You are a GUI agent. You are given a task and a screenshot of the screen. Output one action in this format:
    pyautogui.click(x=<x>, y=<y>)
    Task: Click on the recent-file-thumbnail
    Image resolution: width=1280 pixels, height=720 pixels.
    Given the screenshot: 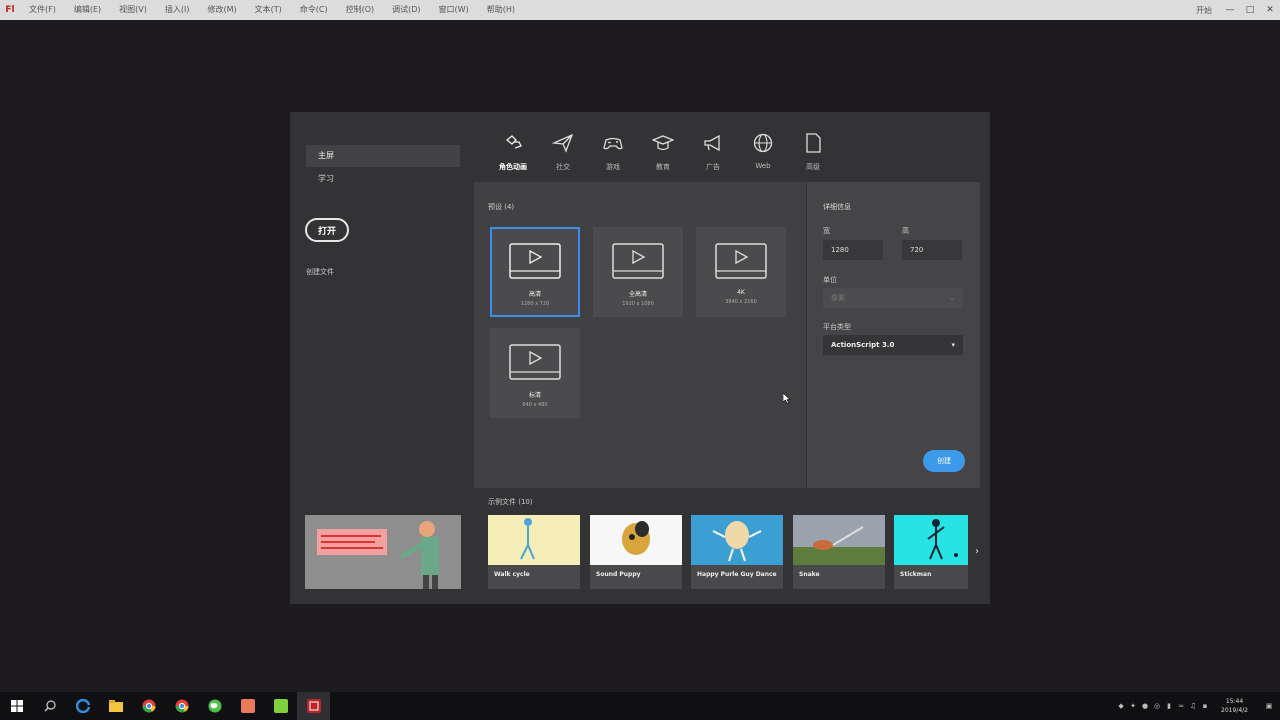 What is the action you would take?
    pyautogui.click(x=383, y=552)
    